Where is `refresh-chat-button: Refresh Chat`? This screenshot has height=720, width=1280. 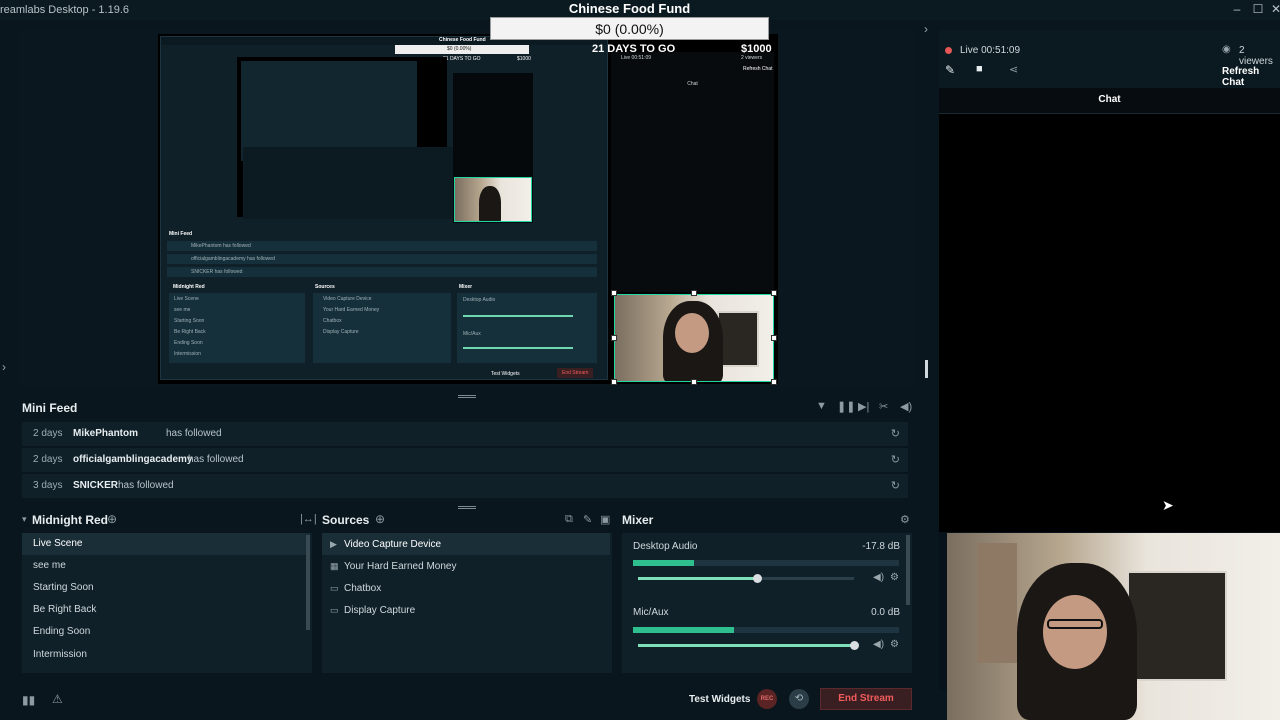
refresh-chat-button: Refresh Chat is located at coordinates (1251, 77).